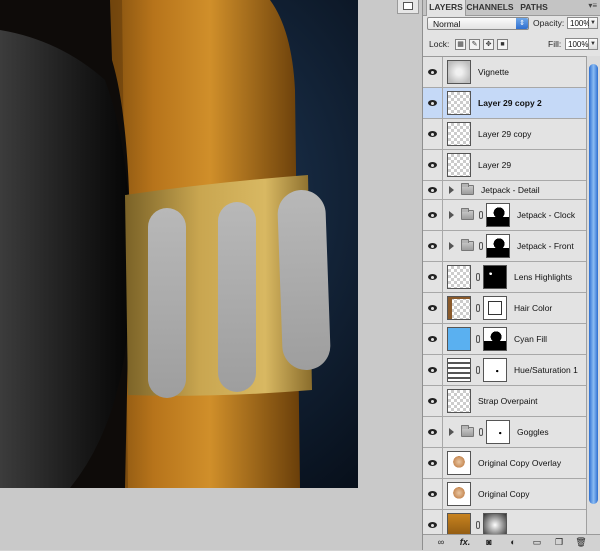  Describe the element at coordinates (510, 190) in the screenshot. I see `layer-name: Jetpack - Detail` at that location.